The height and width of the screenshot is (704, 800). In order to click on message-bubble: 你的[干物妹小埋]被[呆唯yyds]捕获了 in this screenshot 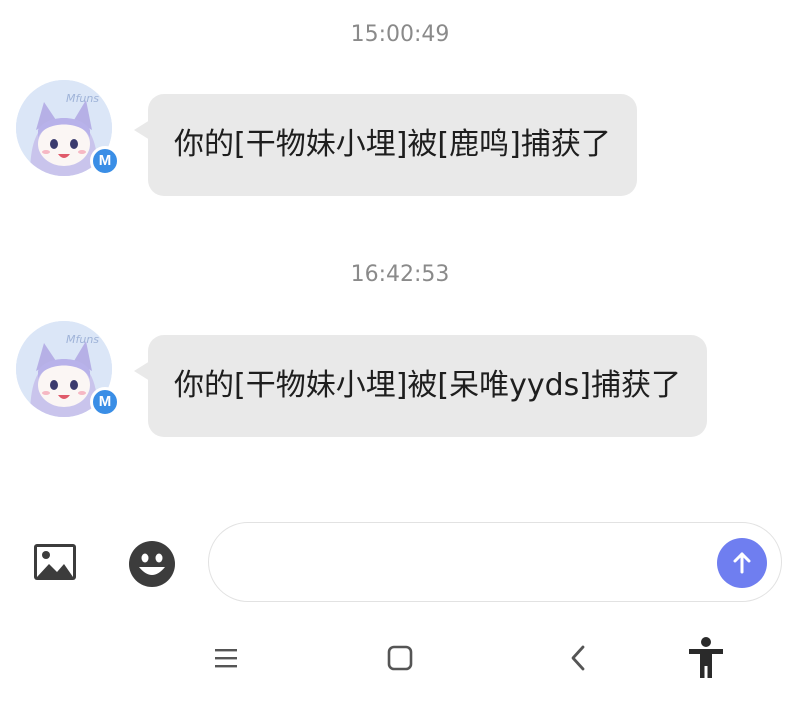, I will do `click(420, 386)`.